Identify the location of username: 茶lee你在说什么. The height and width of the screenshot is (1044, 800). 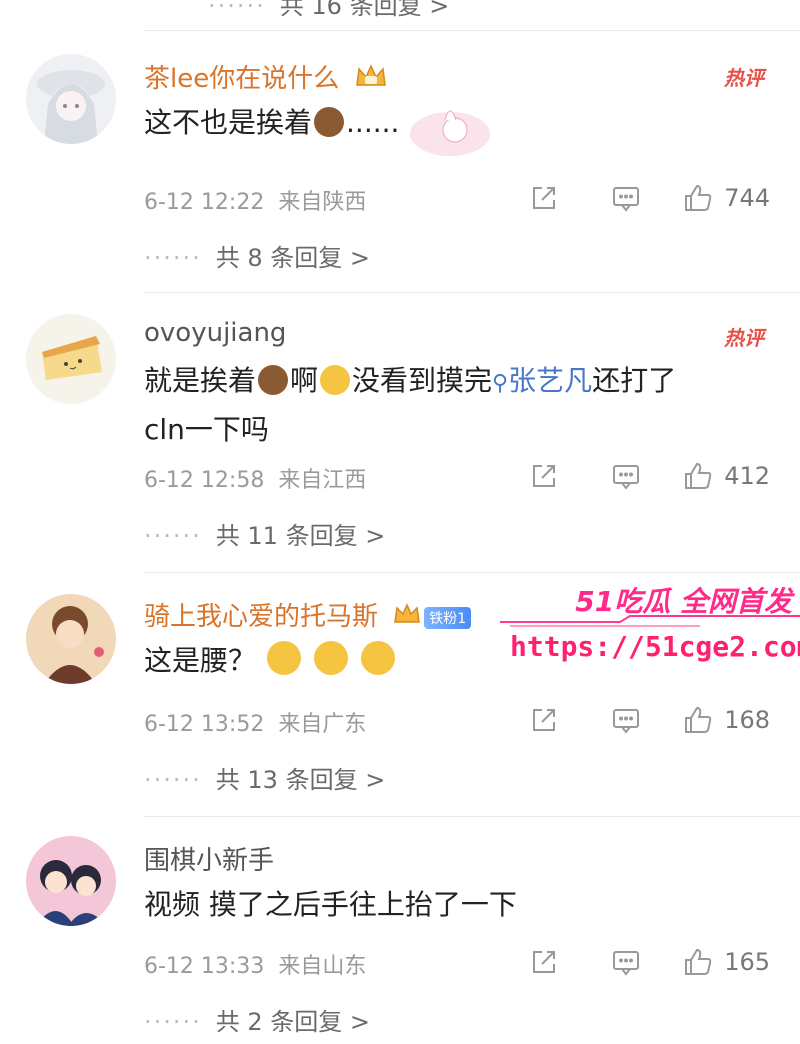
(266, 77).